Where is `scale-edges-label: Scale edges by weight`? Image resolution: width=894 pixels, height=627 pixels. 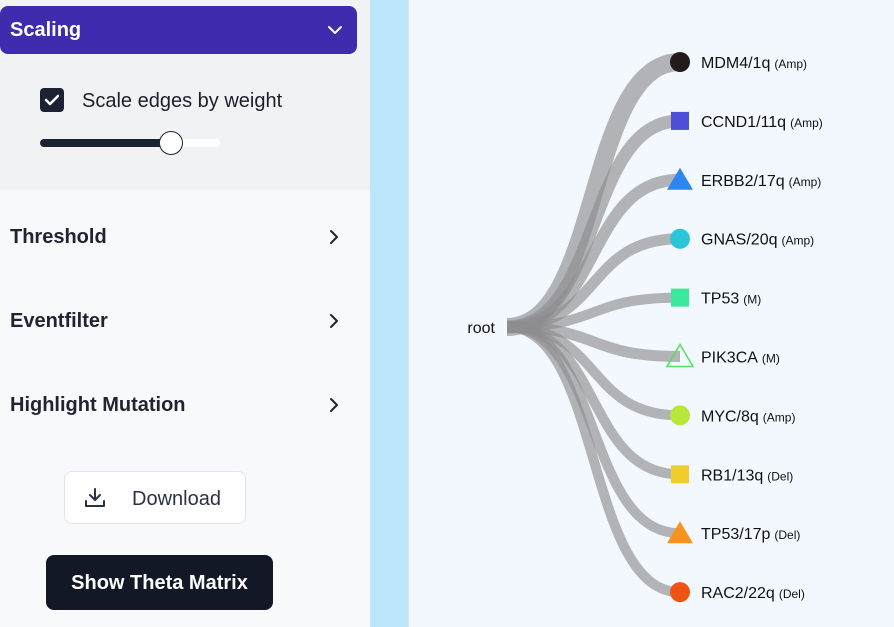
scale-edges-label: Scale edges by weight is located at coordinates (182, 101).